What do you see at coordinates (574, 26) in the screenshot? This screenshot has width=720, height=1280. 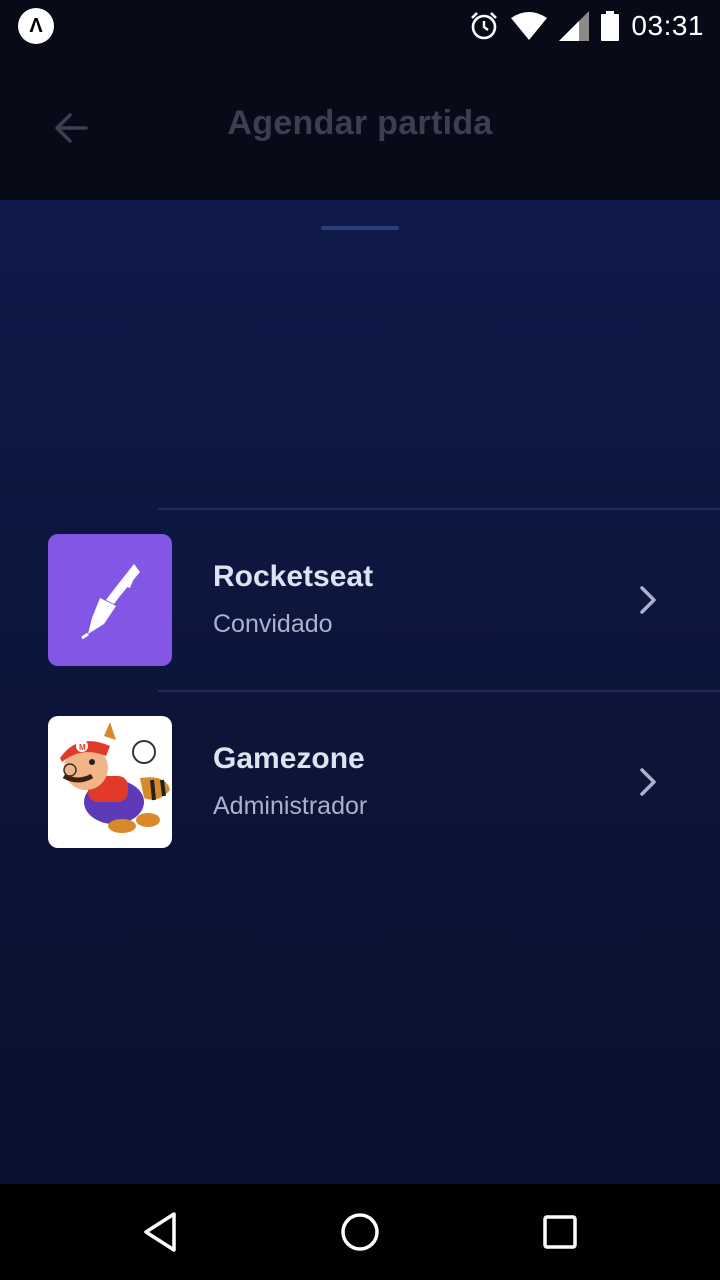 I see `signal-icon` at bounding box center [574, 26].